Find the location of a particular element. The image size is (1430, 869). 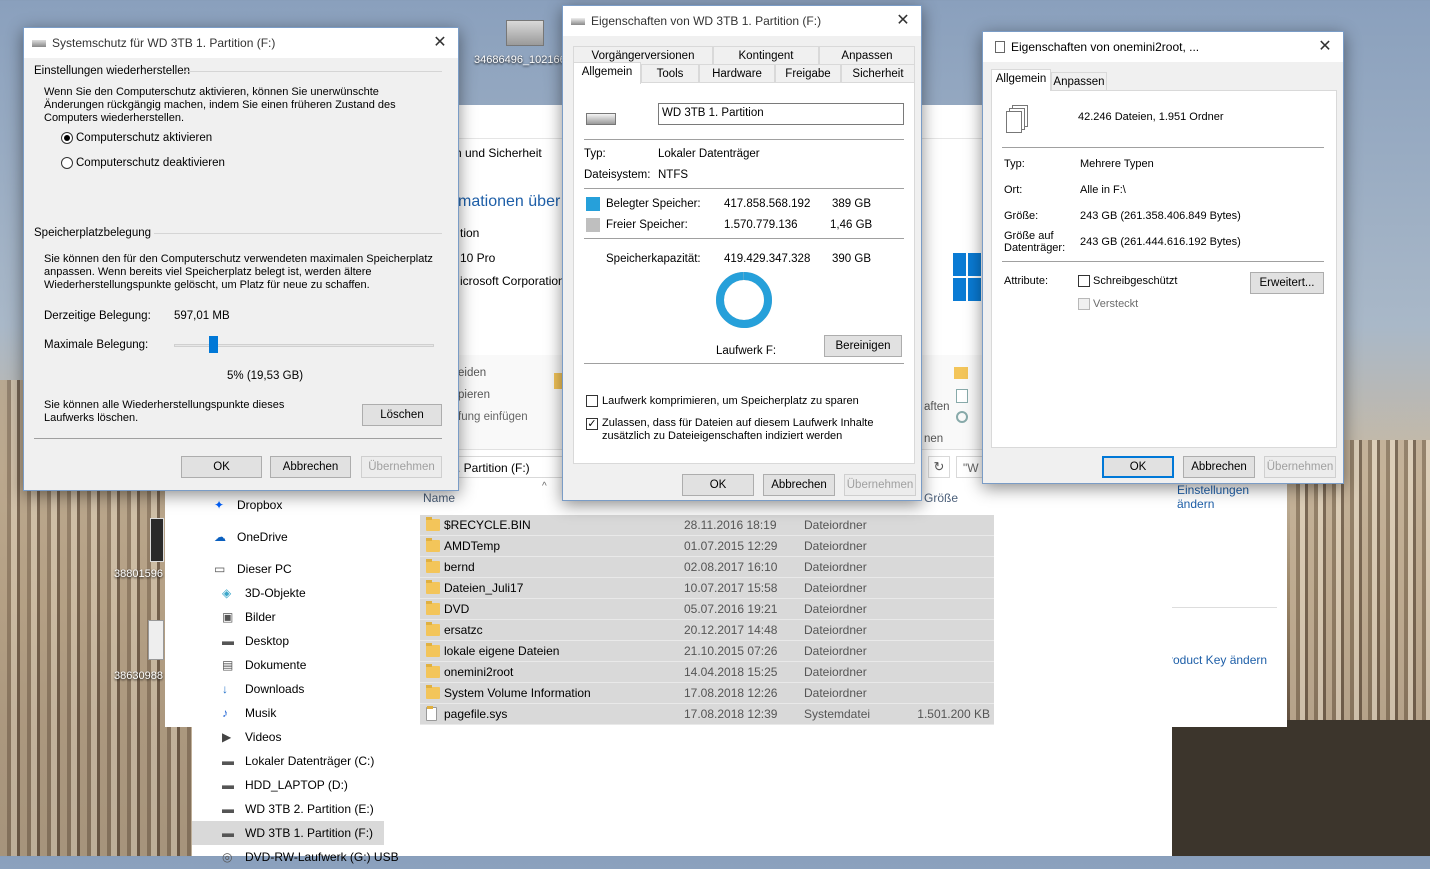

product-key-link: roduct Key ändern is located at coordinates (1218, 660).